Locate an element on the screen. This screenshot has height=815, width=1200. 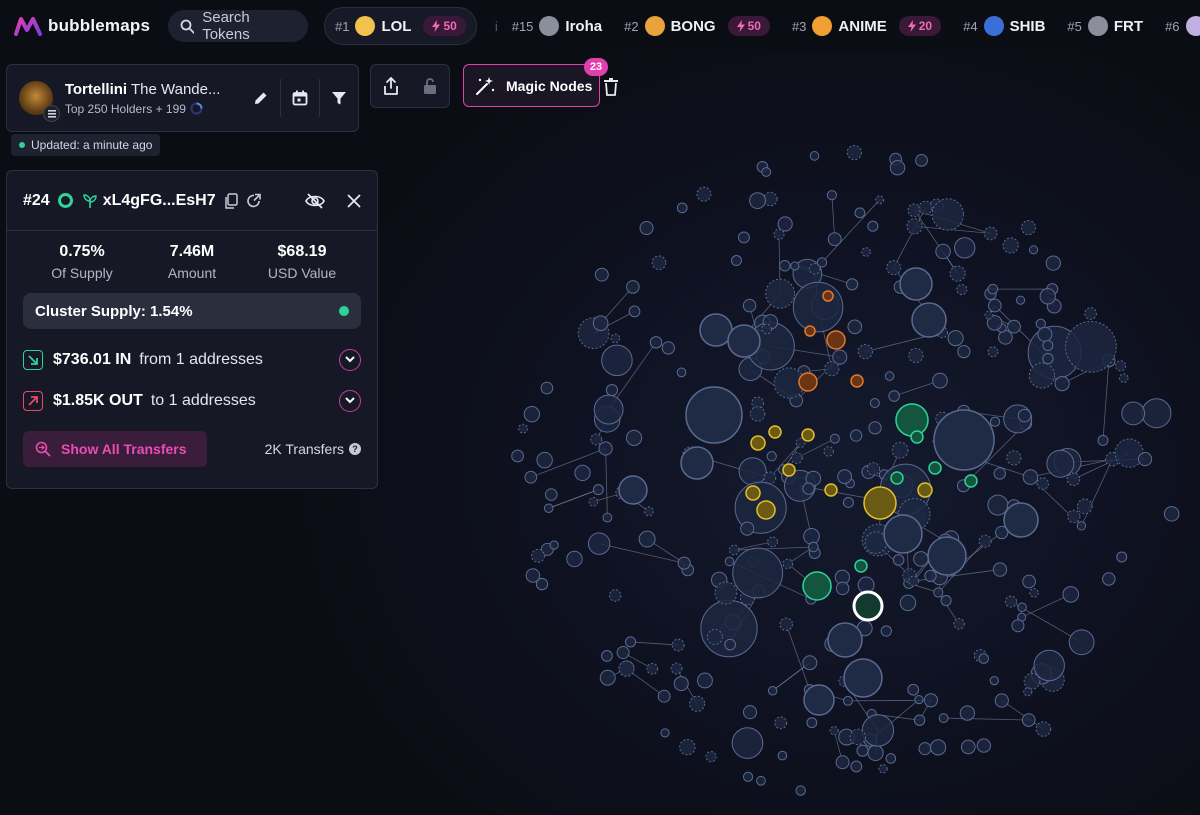
trending-item-6: #6 is located at coordinates (1182, 26).